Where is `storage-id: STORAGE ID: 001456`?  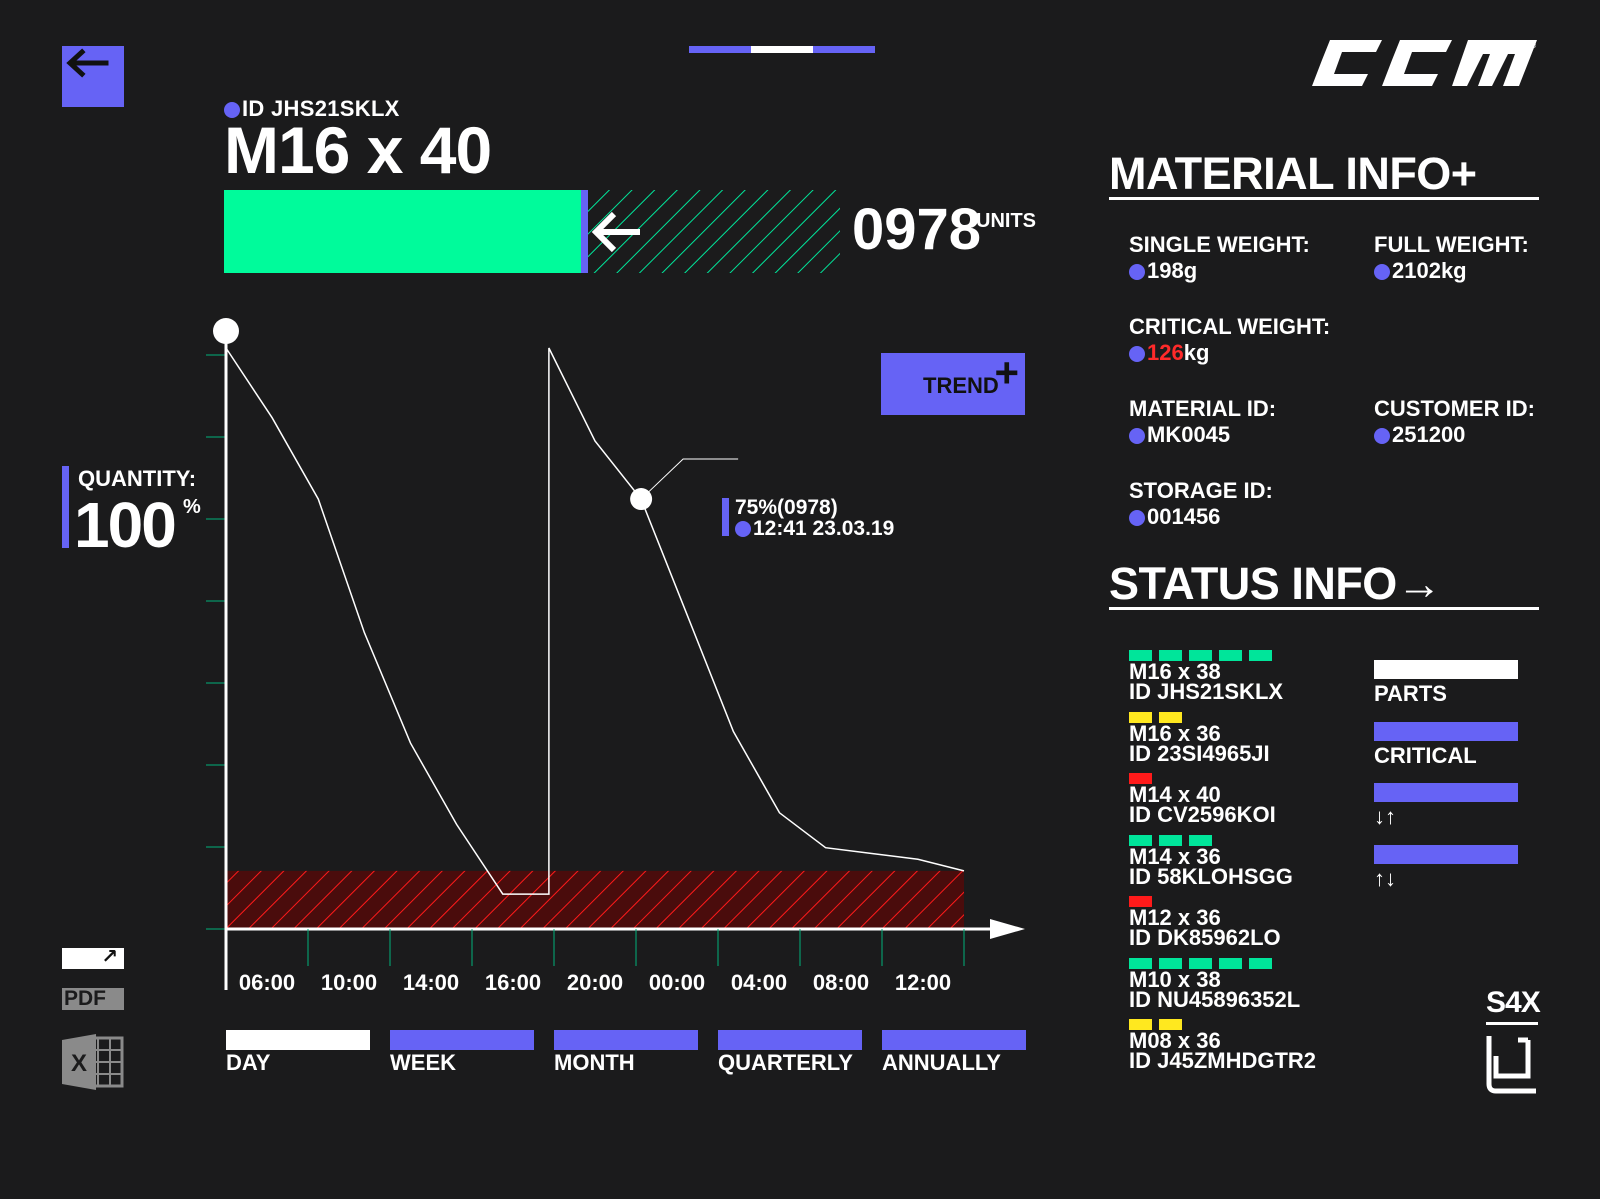
storage-id: STORAGE ID: 001456 is located at coordinates (1201, 504).